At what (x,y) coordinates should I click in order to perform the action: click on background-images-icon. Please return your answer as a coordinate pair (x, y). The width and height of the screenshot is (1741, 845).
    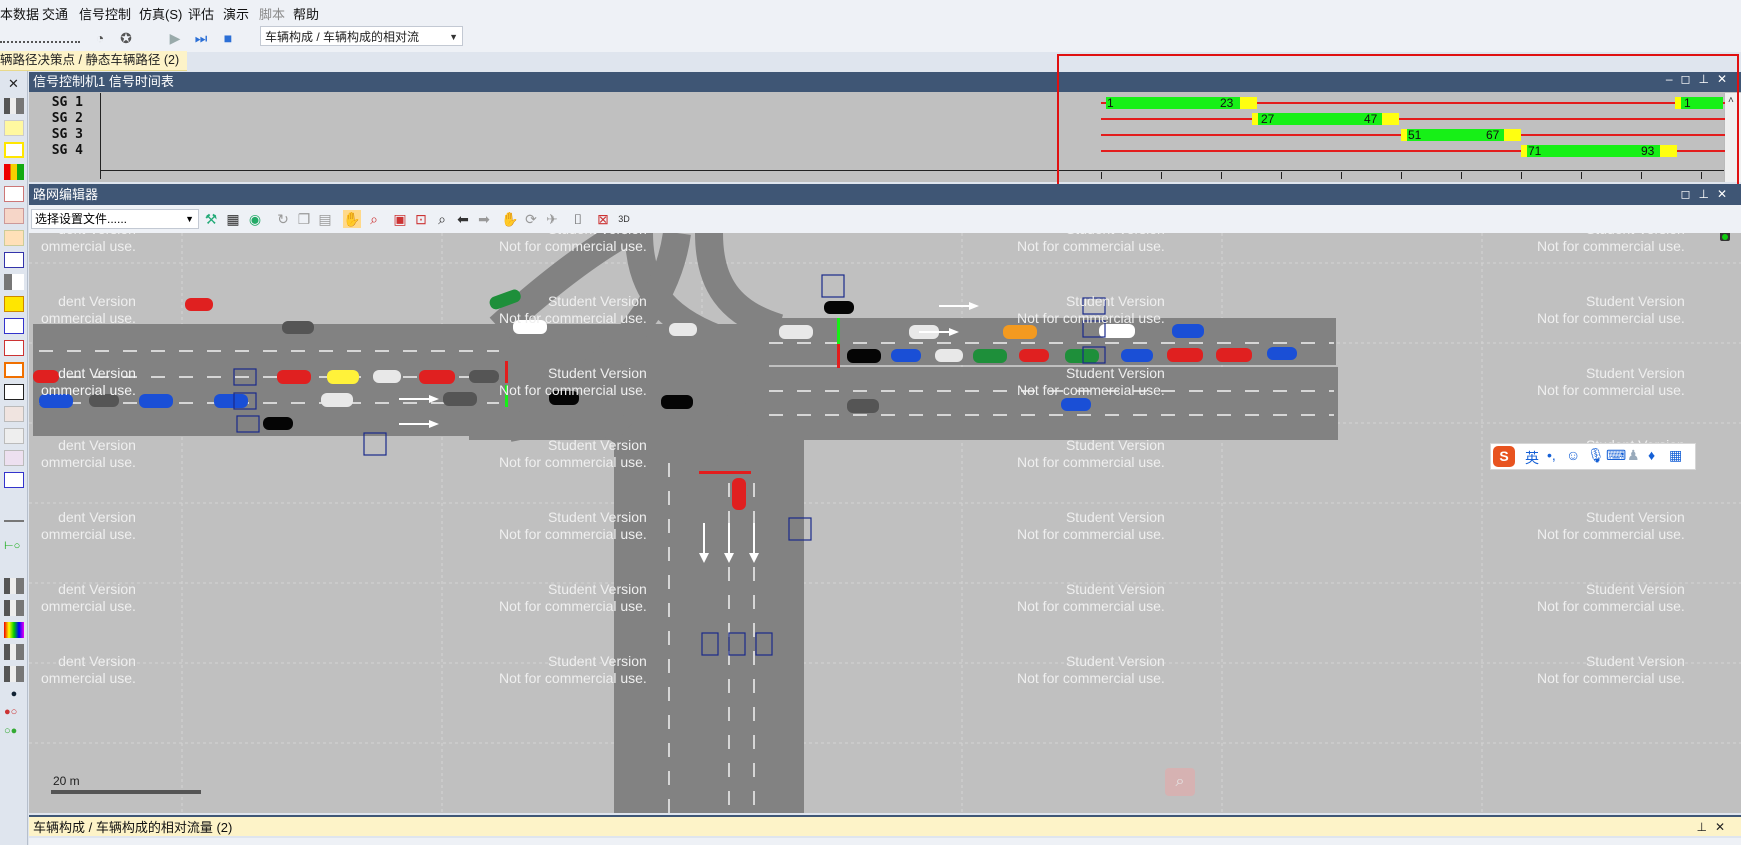
    Looking at the image, I should click on (14, 528).